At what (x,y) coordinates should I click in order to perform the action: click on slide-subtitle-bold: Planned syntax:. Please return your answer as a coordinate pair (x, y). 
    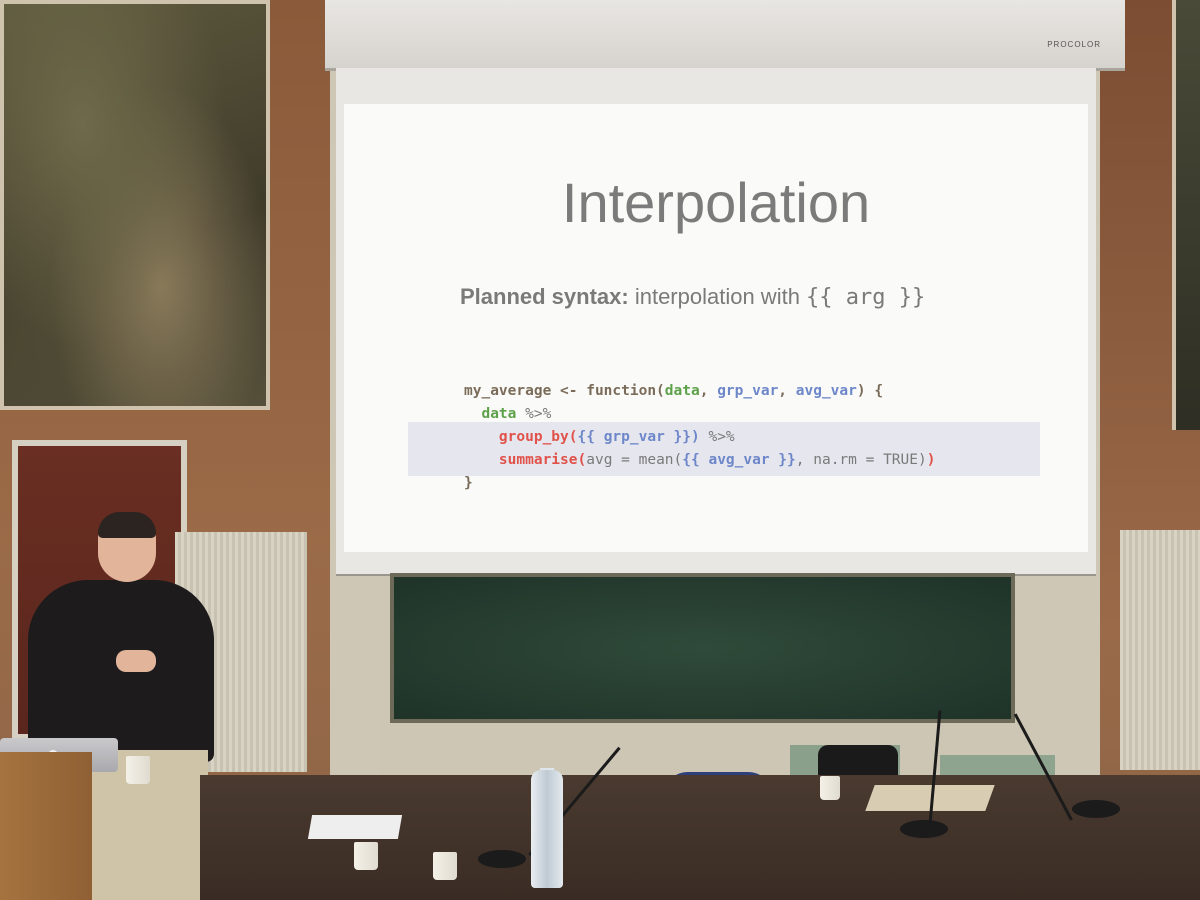
    Looking at the image, I should click on (544, 296).